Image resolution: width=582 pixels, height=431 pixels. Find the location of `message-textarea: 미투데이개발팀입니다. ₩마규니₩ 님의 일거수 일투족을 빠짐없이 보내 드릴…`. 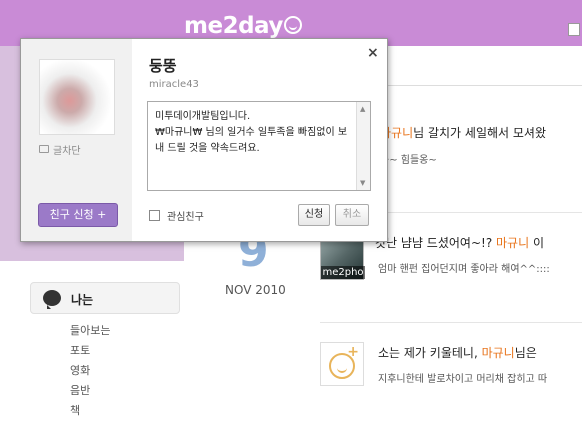

message-textarea: 미투데이개발팀입니다. ₩마규니₩ 님의 일거수 일투족을 빠짐없이 보내 드릴… is located at coordinates (259, 146).